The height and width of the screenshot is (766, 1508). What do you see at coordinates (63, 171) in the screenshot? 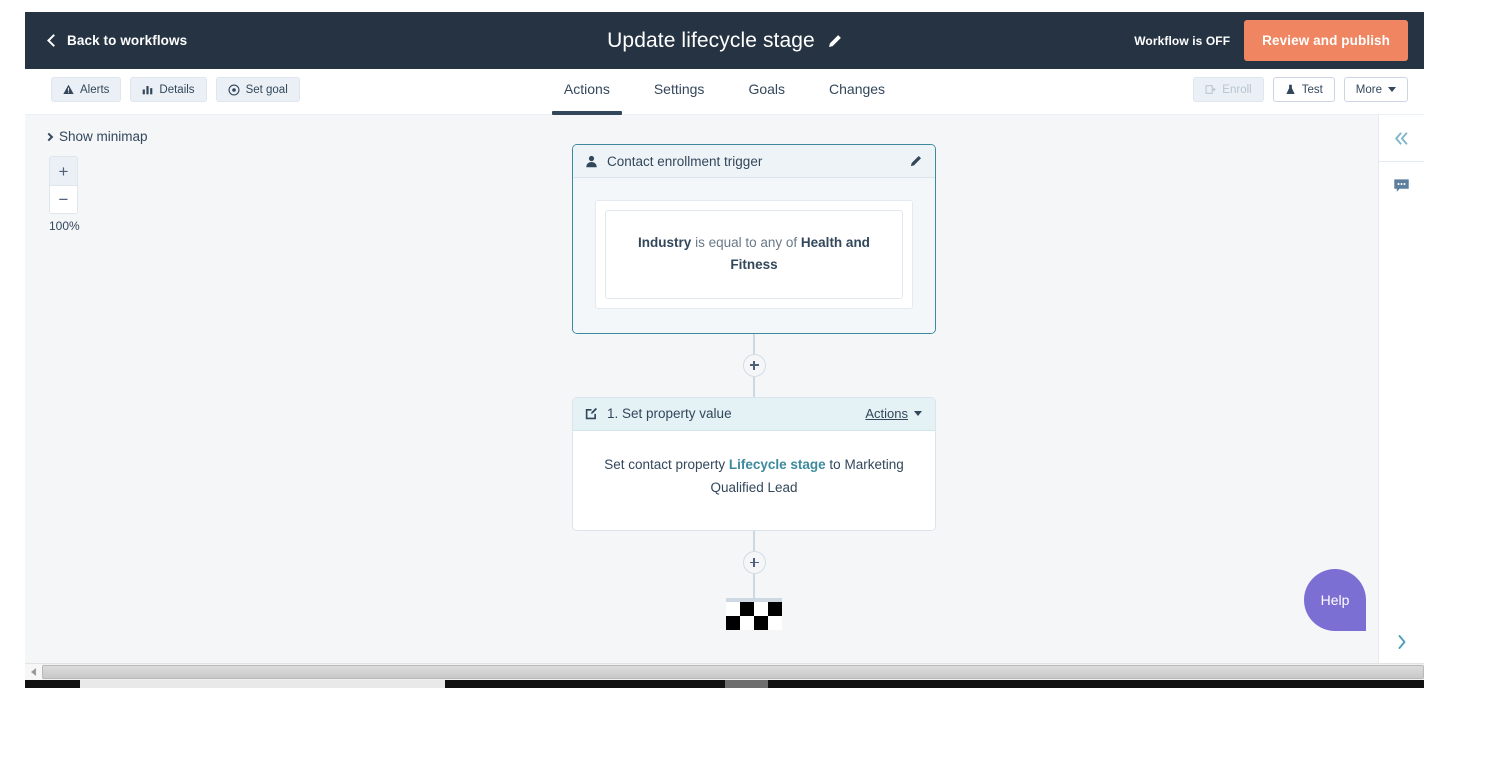
I see `zoom-in-button: +` at bounding box center [63, 171].